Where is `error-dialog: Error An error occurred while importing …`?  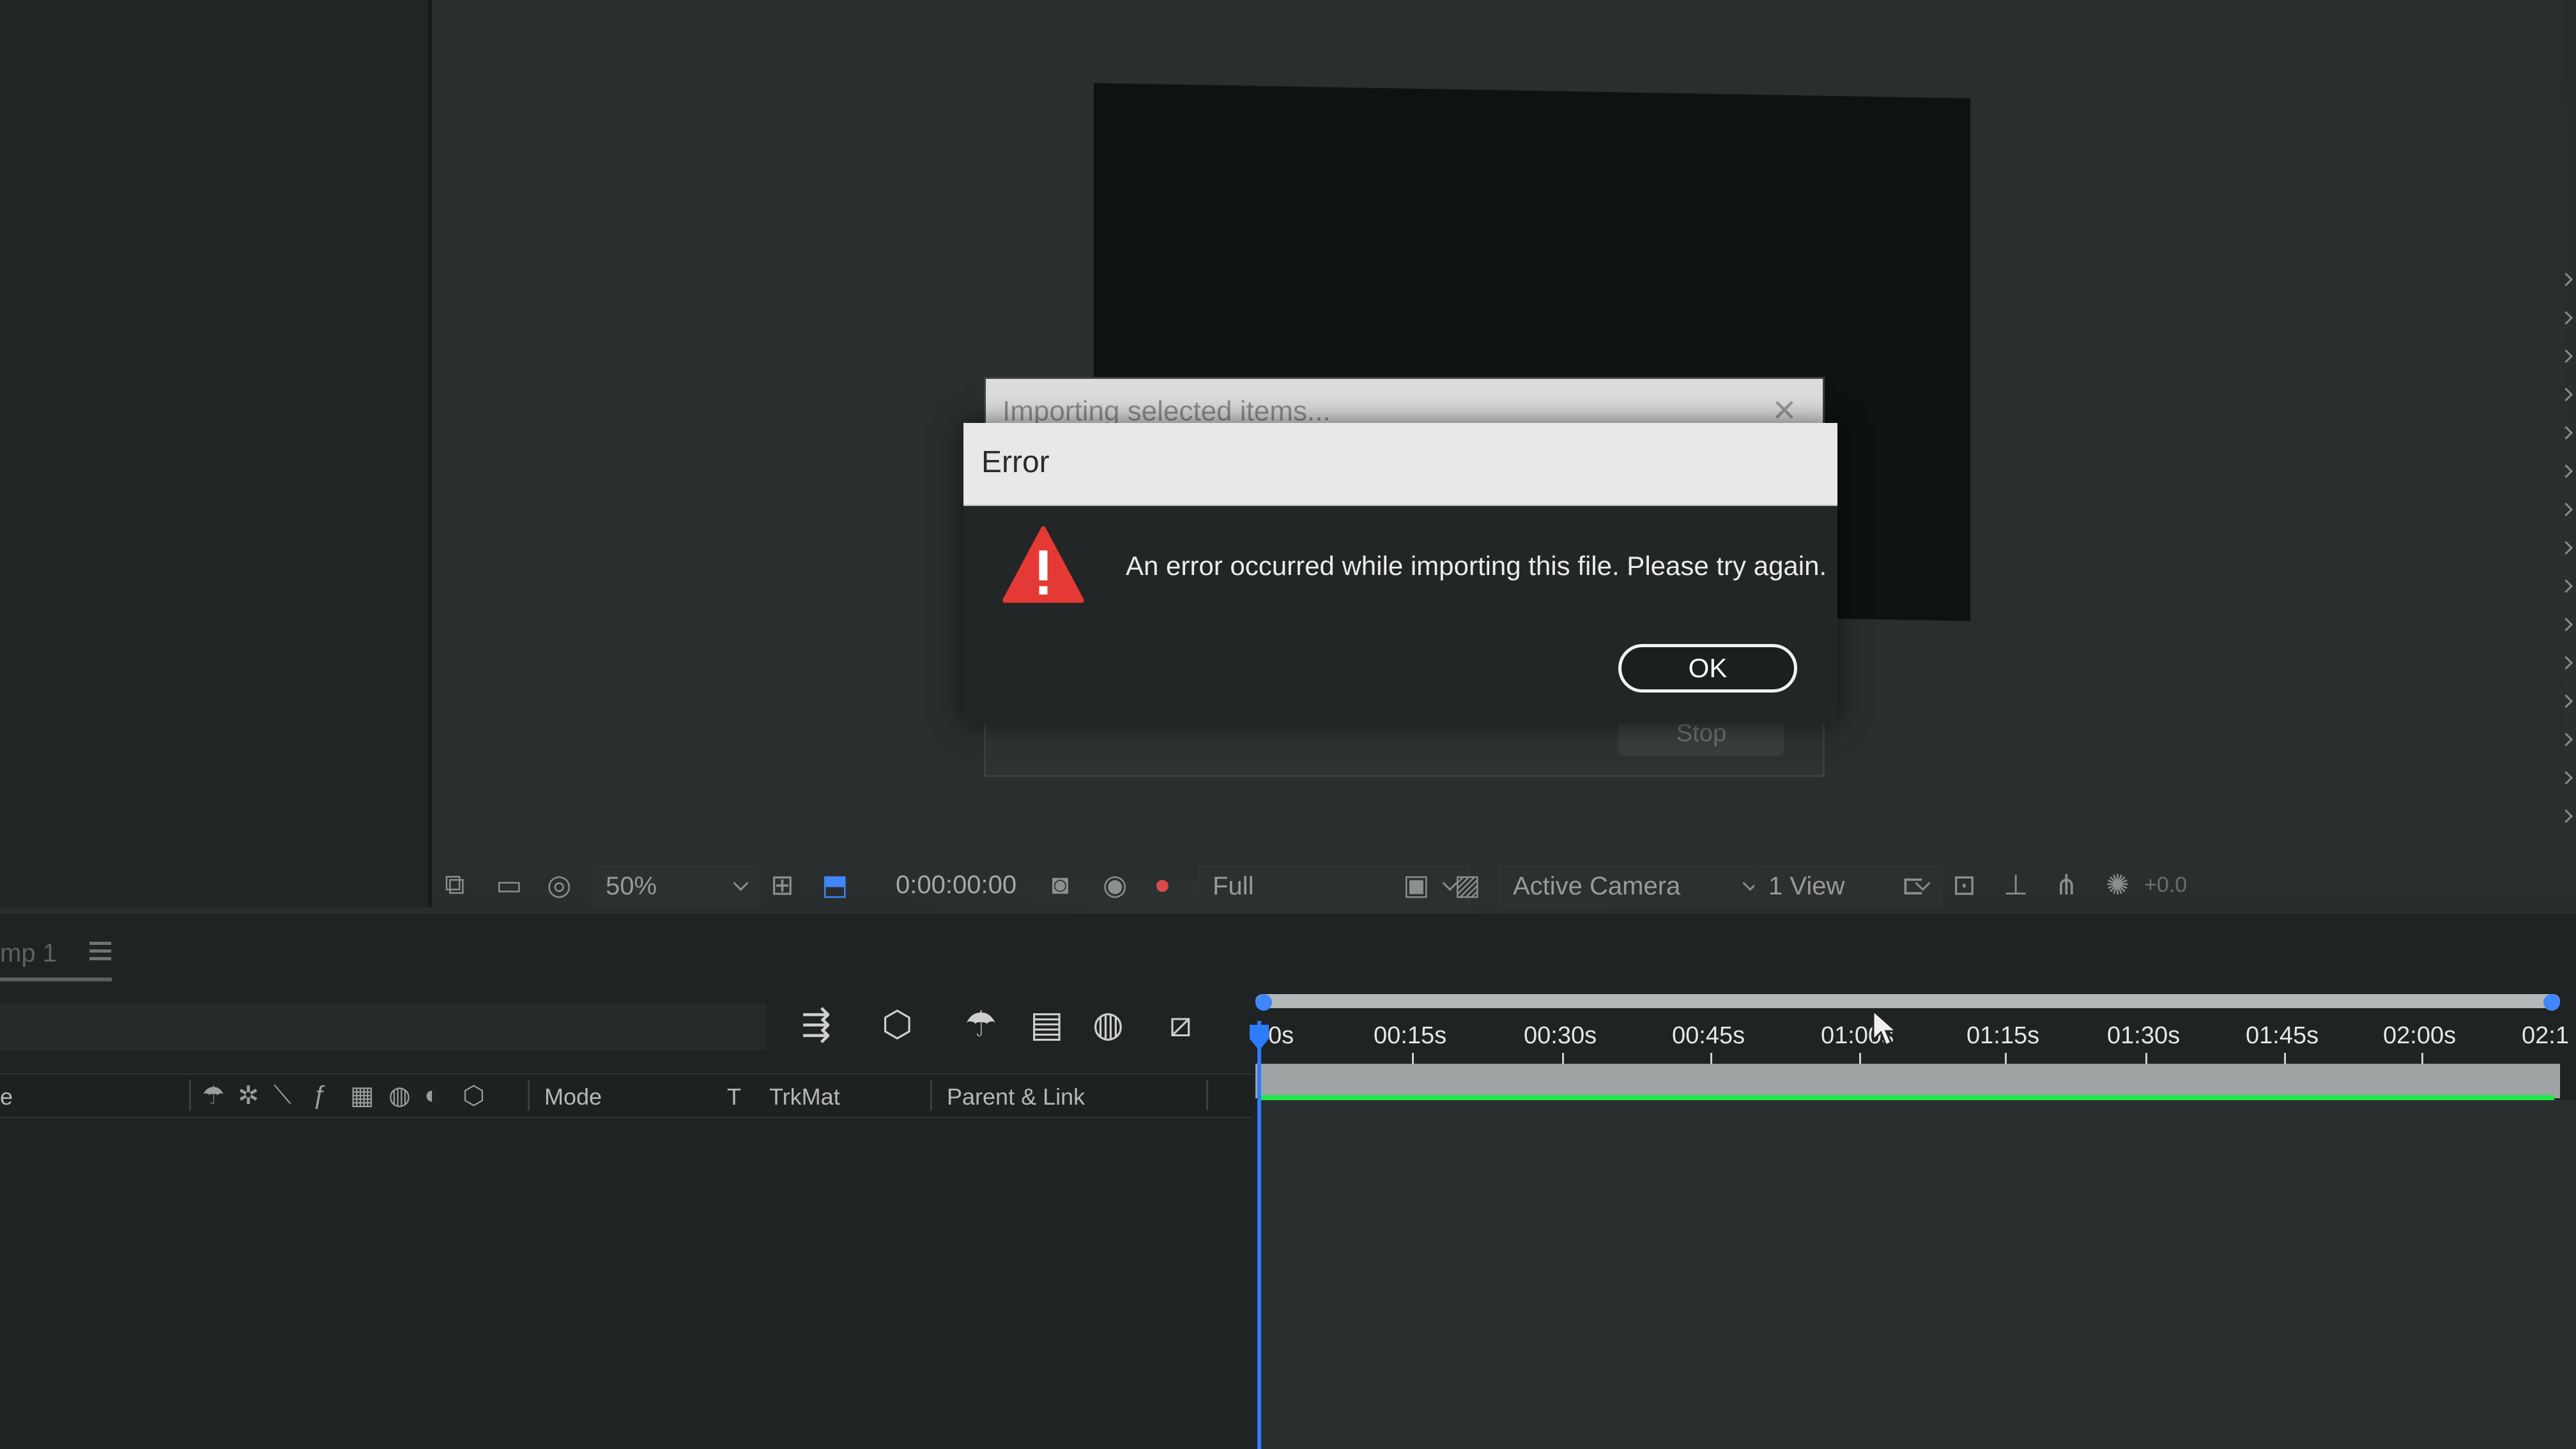 error-dialog: Error An error occurred while importing … is located at coordinates (1400, 573).